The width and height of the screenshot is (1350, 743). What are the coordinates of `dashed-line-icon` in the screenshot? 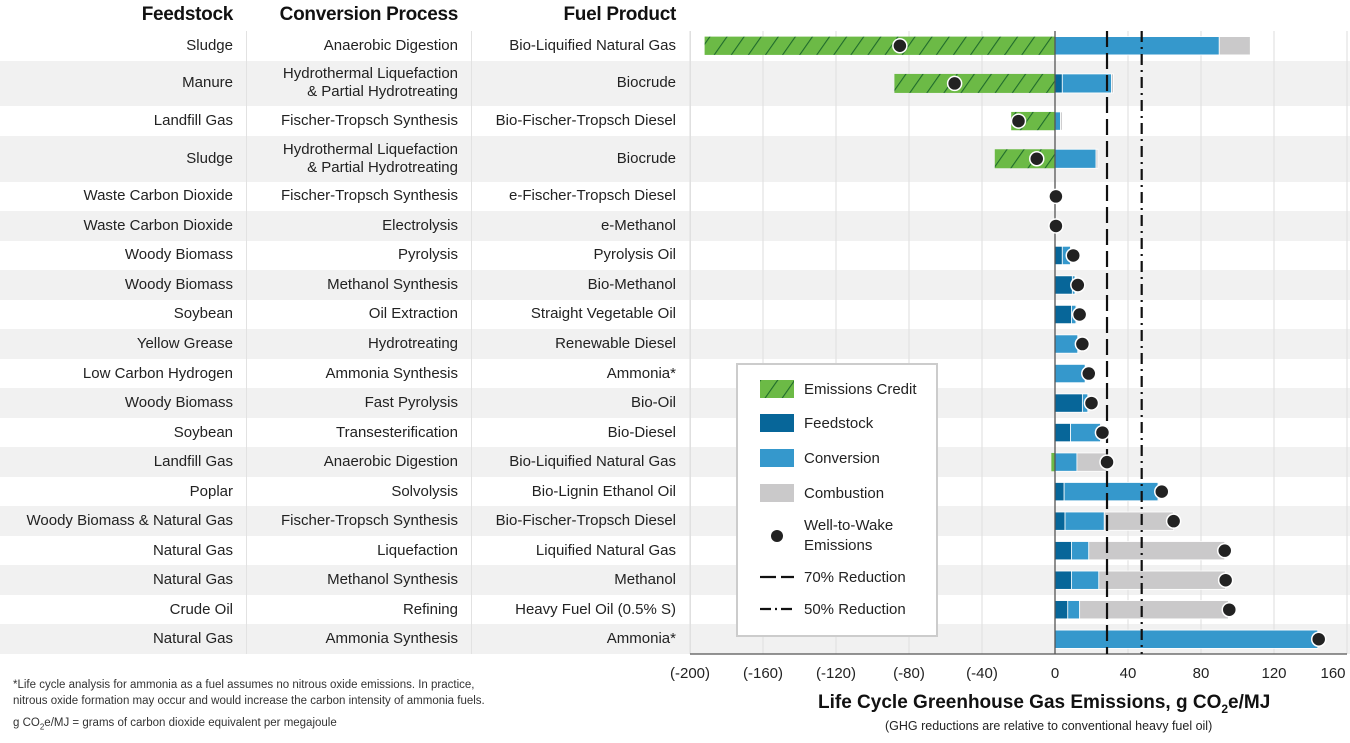 It's located at (777, 577).